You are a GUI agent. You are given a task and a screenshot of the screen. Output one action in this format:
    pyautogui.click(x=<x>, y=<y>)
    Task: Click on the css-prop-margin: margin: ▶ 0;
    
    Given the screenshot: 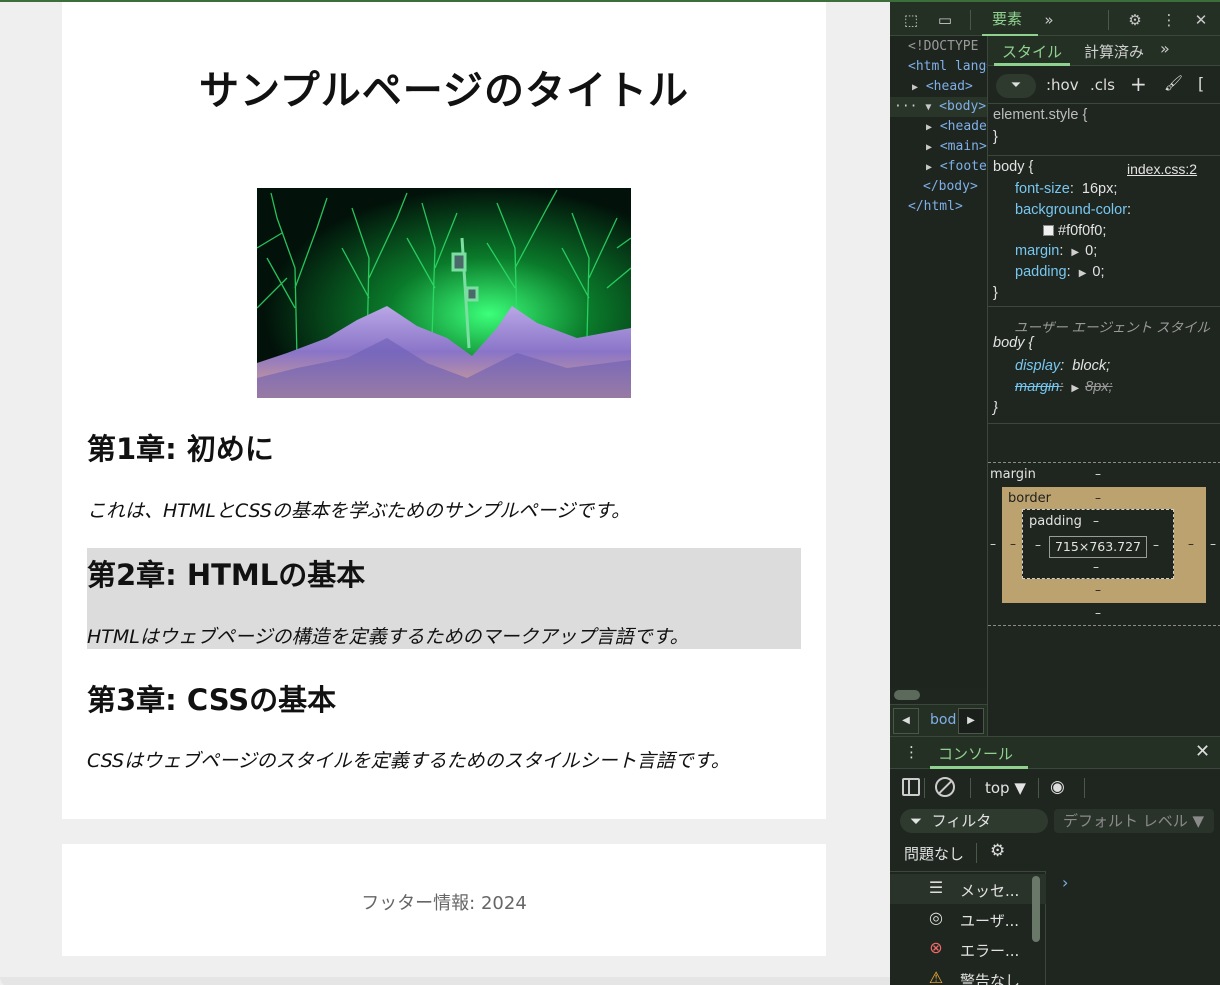 What is the action you would take?
    pyautogui.click(x=1056, y=251)
    